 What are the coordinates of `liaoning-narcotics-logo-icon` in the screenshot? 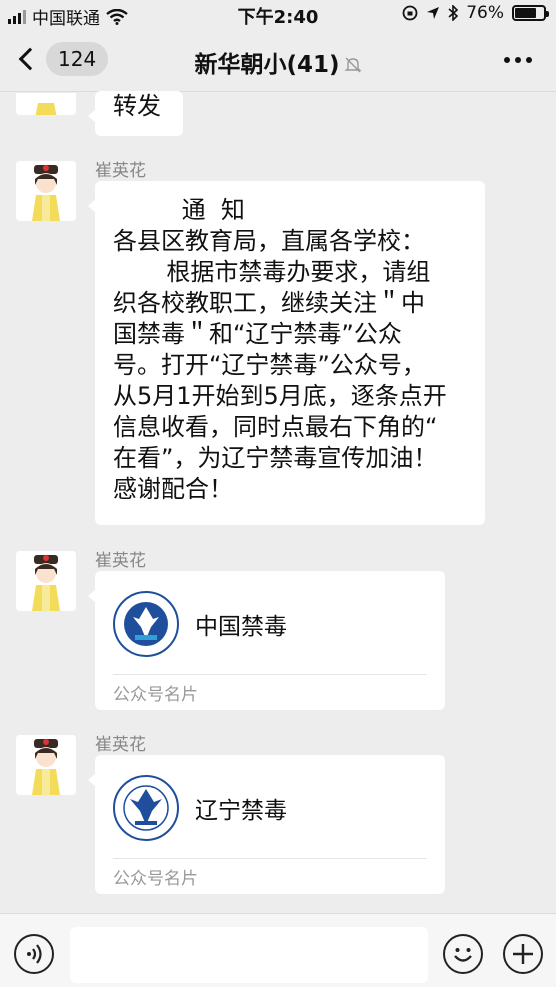 It's located at (146, 808).